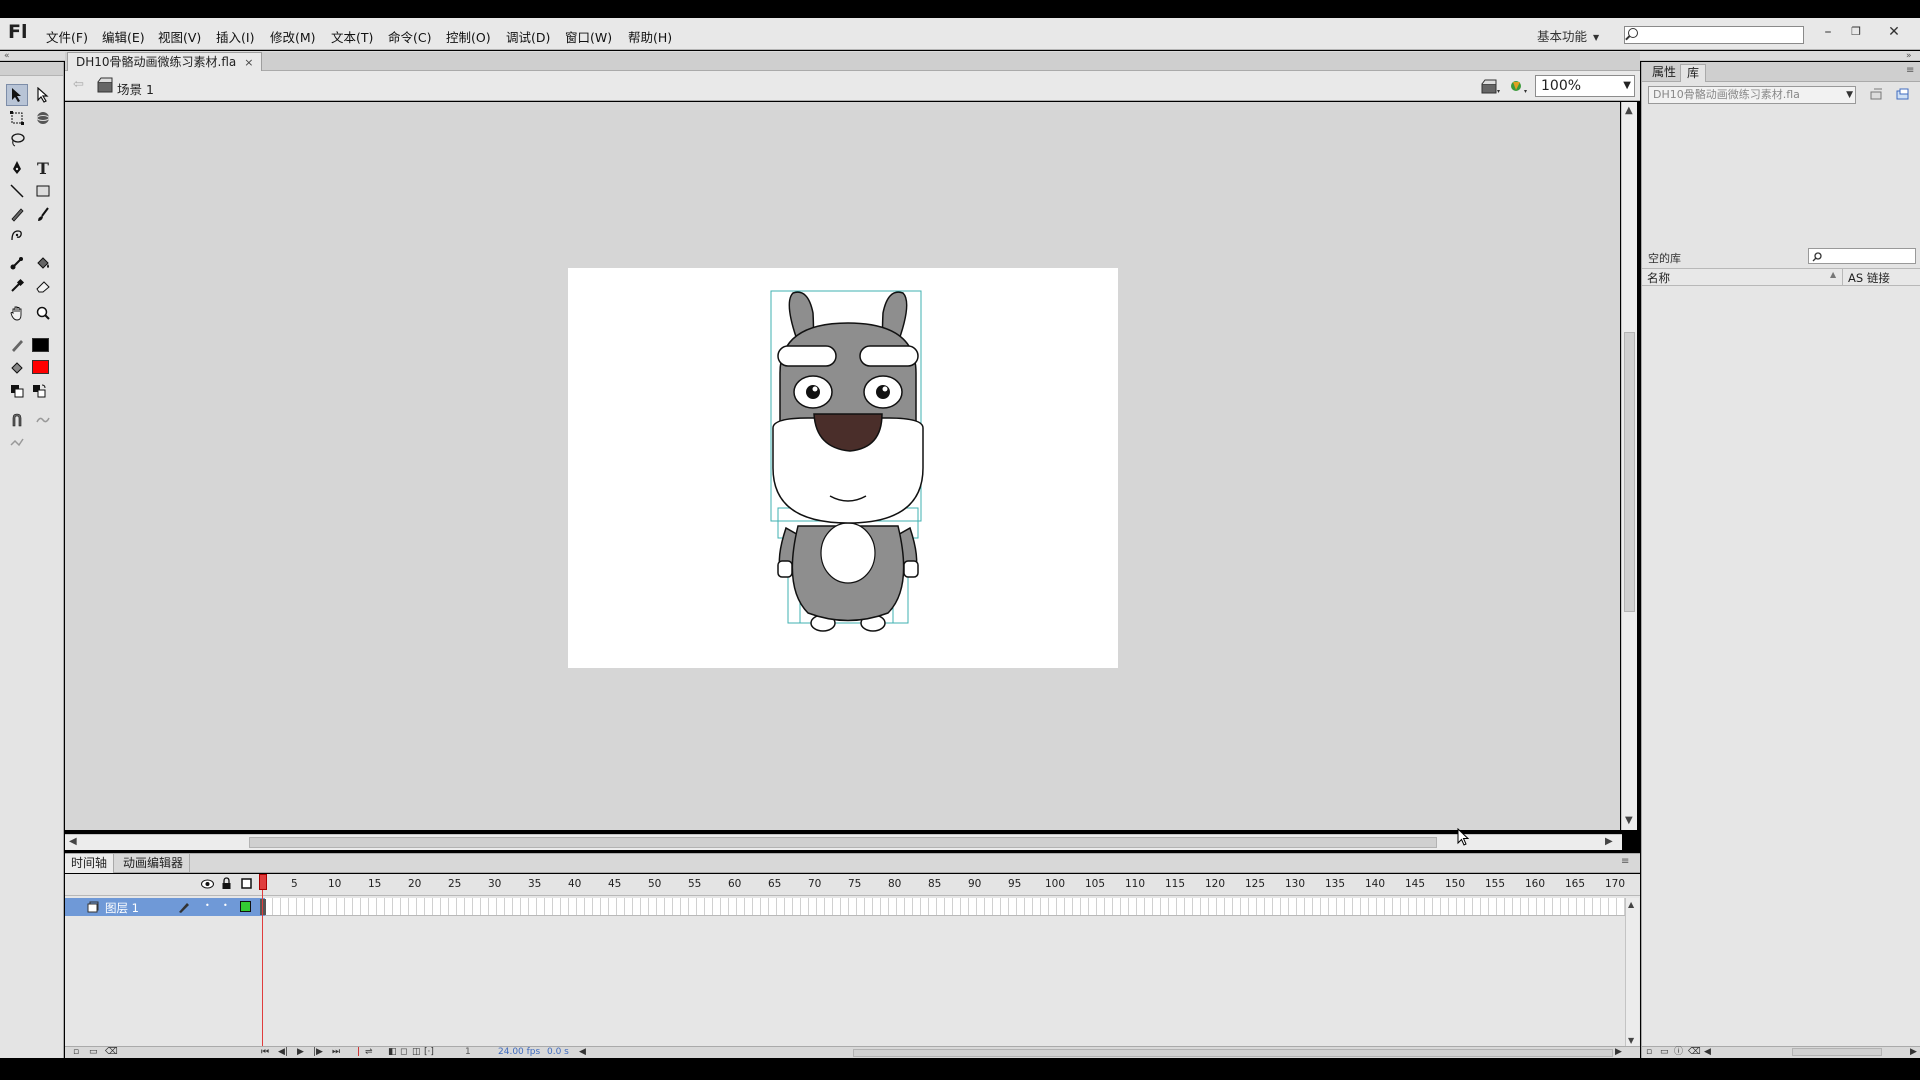 This screenshot has height=1080, width=1920. Describe the element at coordinates (1828, 32) in the screenshot. I see `minimize-button: –` at that location.